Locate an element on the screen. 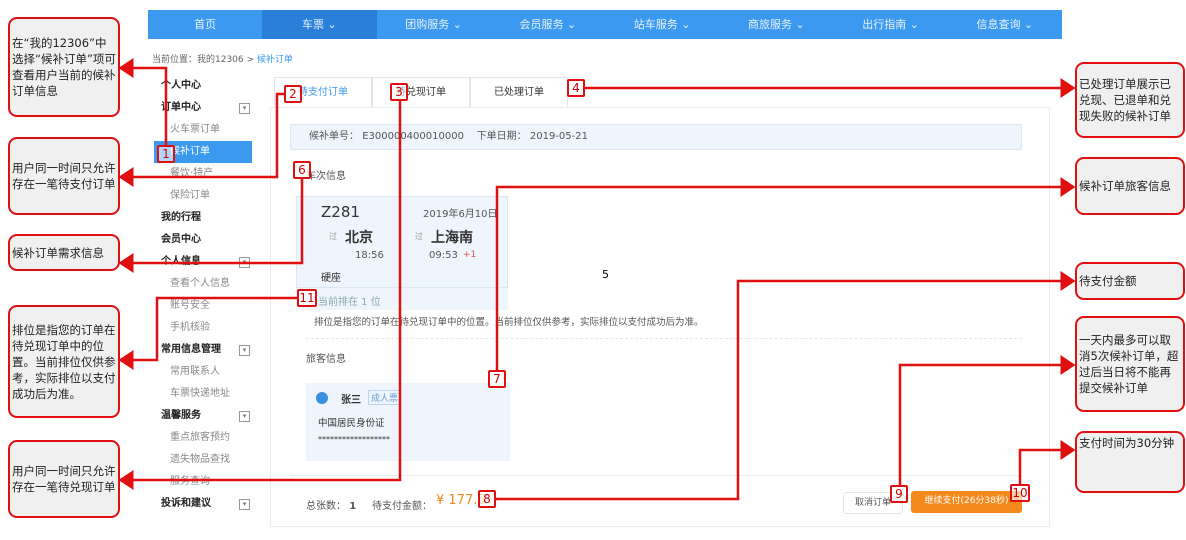 The image size is (1186, 540). callout-left-5: 用户同一时间只允许存在一笔待兑现订单 is located at coordinates (64, 479).